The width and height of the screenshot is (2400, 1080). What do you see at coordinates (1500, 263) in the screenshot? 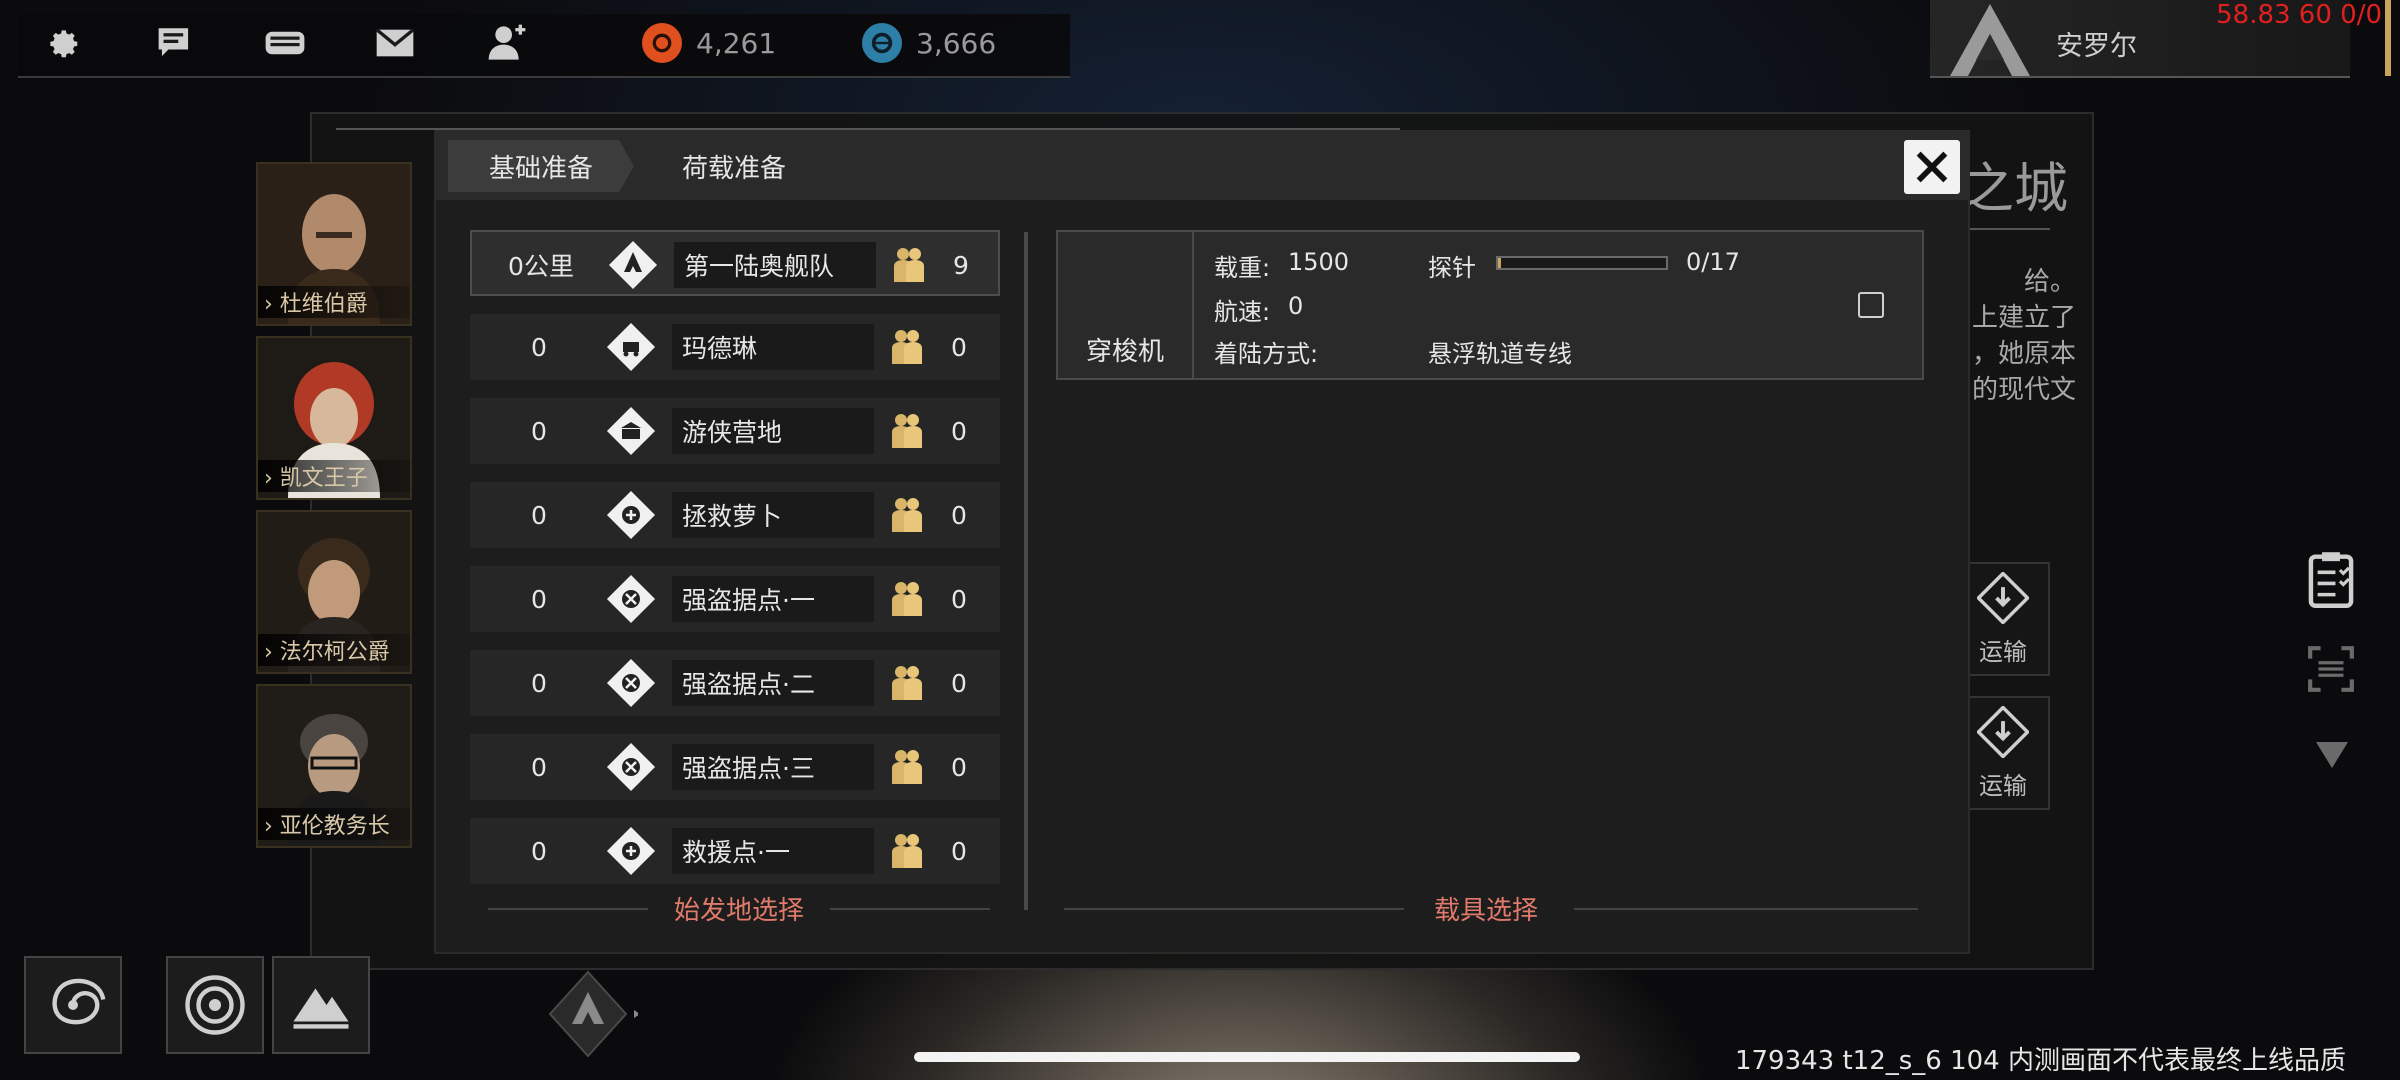
I see `probe-progress-fill` at bounding box center [1500, 263].